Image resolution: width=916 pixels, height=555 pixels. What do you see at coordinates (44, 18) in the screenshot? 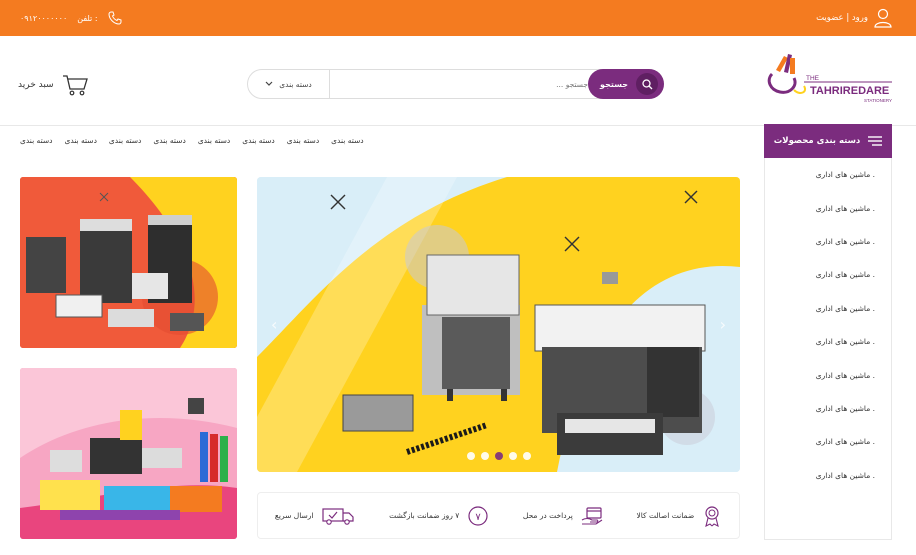
I see `phone-number: ۰۹۱۲۰۰۰۰۰۰۰` at bounding box center [44, 18].